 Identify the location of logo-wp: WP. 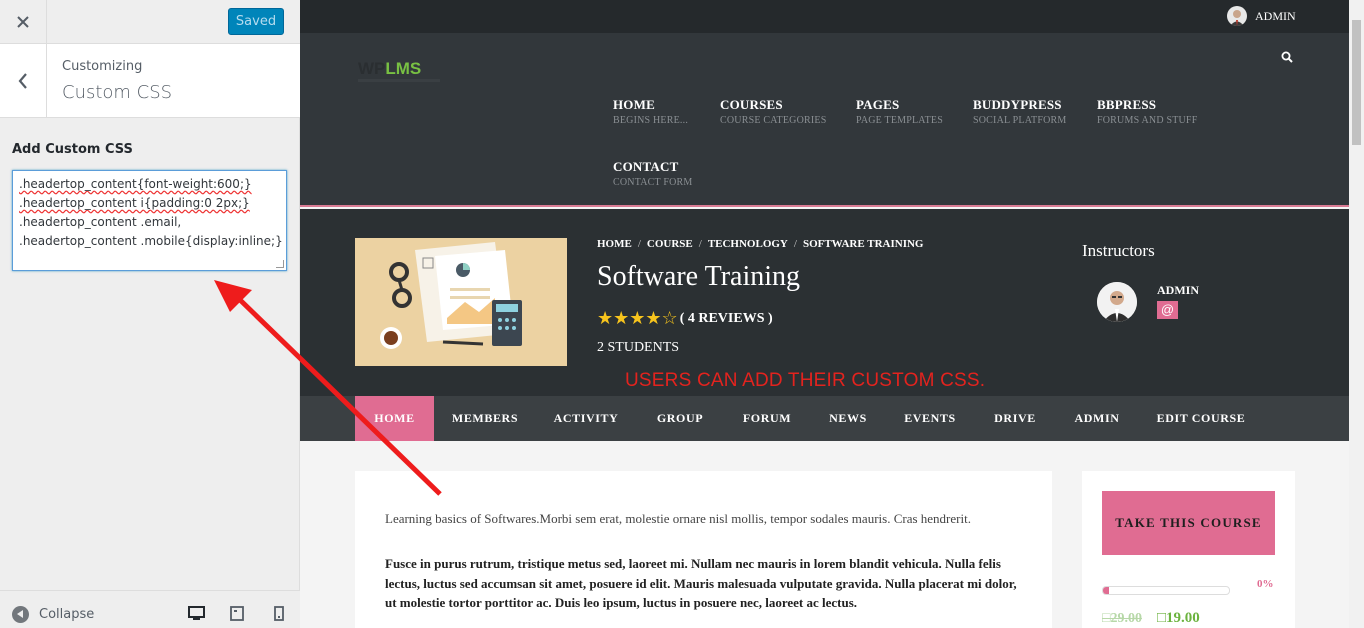
(372, 68).